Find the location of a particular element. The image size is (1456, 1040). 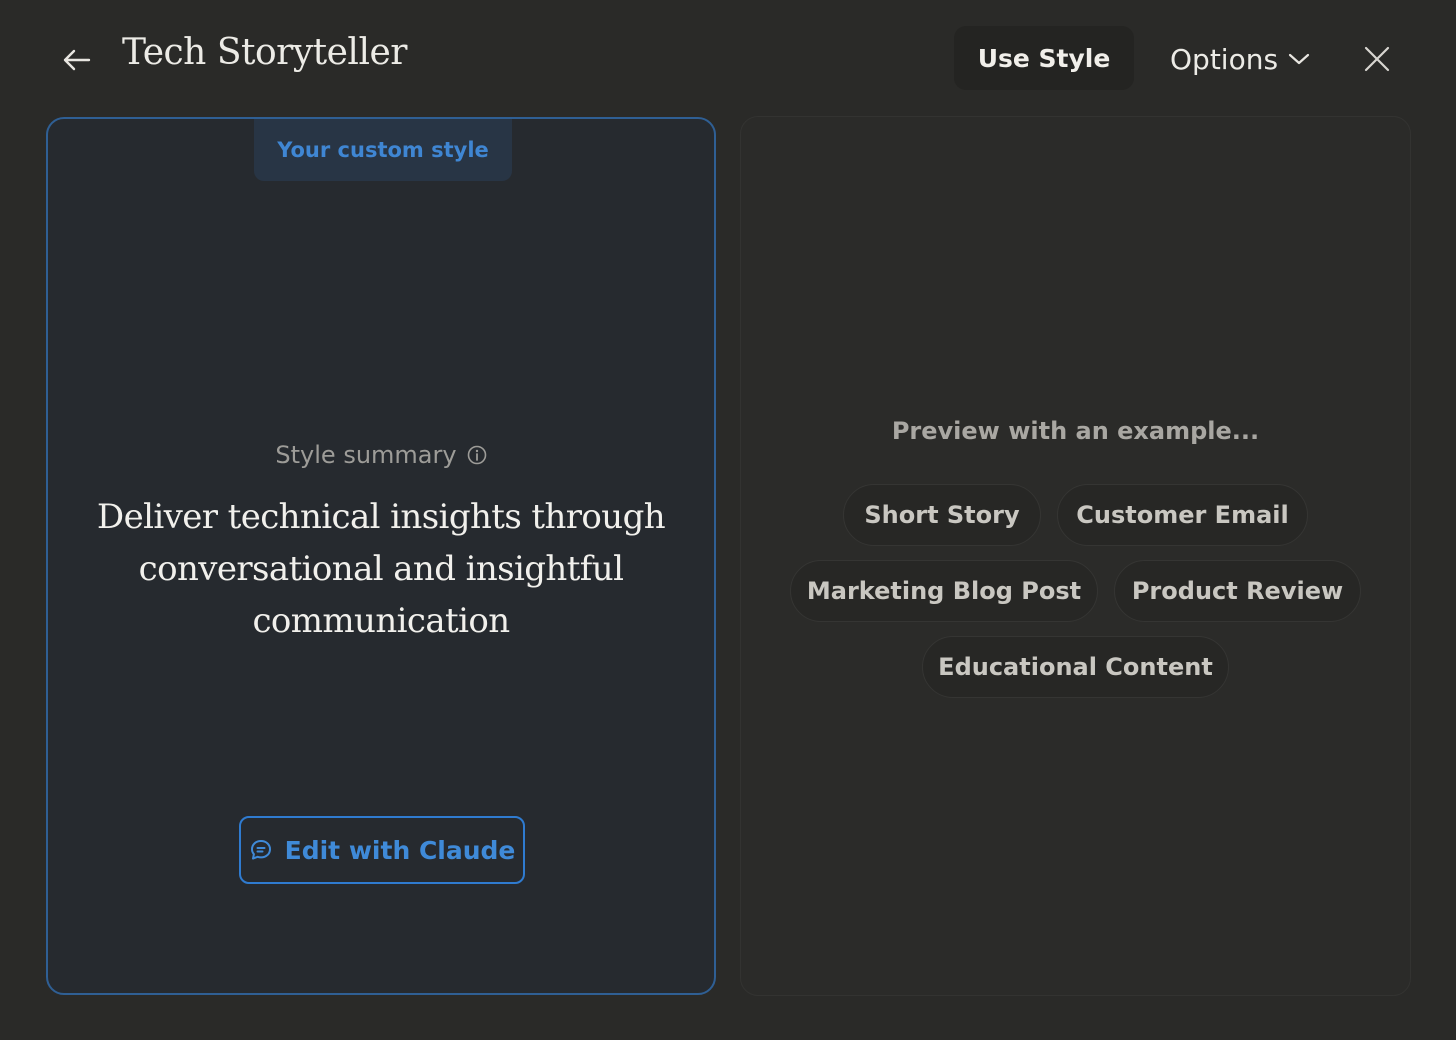

example-chip-educational-content: Educational Content is located at coordinates (1075, 667).